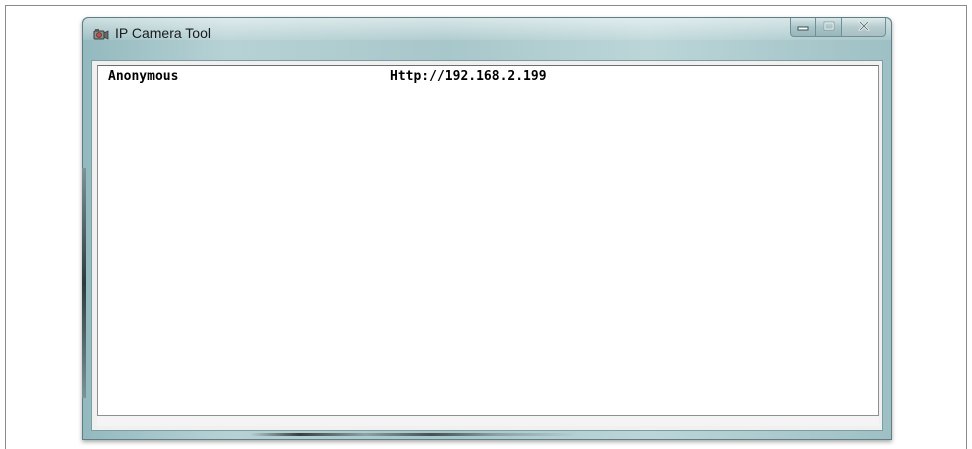 The height and width of the screenshot is (449, 972). What do you see at coordinates (468, 76) in the screenshot?
I see `camera-url: Http://192.168.2.199` at bounding box center [468, 76].